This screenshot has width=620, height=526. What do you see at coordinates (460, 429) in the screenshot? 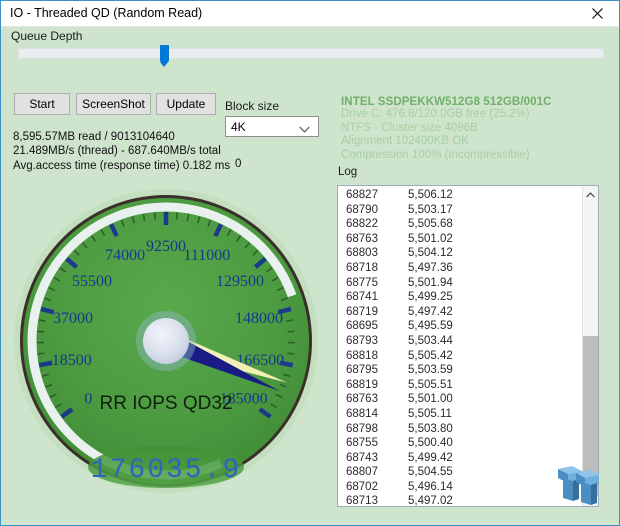
I see `log-row: 68798 5,503.80` at bounding box center [460, 429].